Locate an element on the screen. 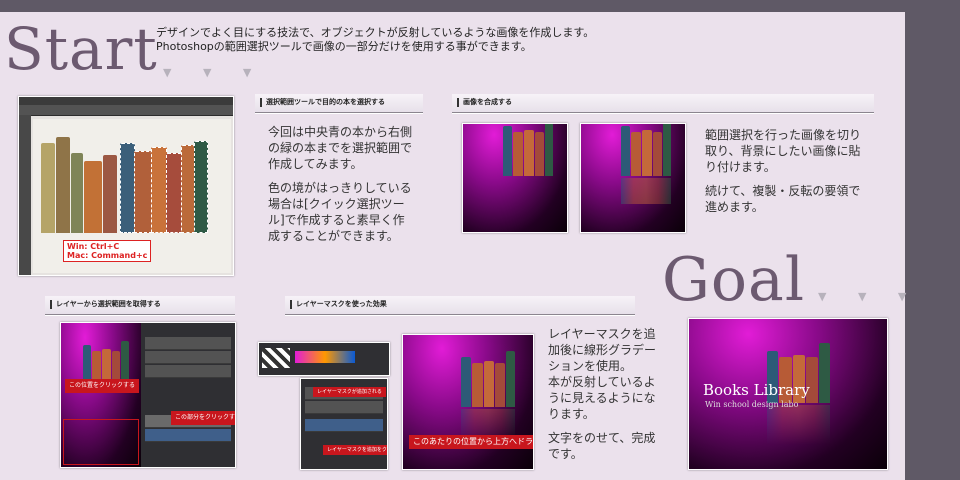 This screenshot has width=960, height=480. combine-paragraph-1: 範囲選択を行った画像を切り取り、背景にしたい画像に貼り付けます。 is located at coordinates (783, 151).